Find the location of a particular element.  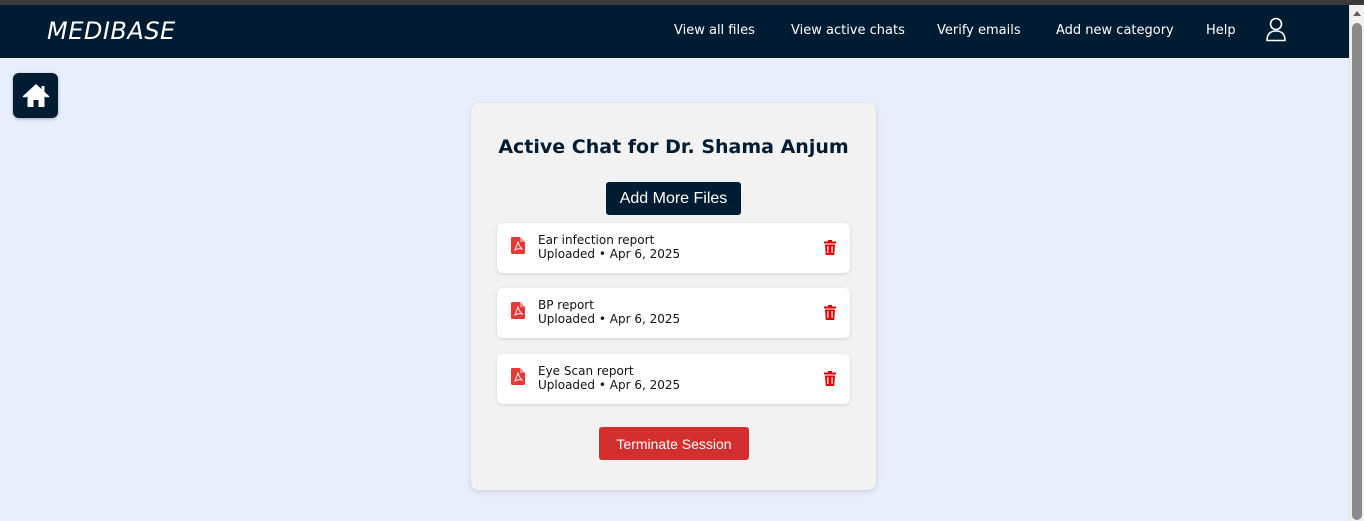

home-button is located at coordinates (35, 95).